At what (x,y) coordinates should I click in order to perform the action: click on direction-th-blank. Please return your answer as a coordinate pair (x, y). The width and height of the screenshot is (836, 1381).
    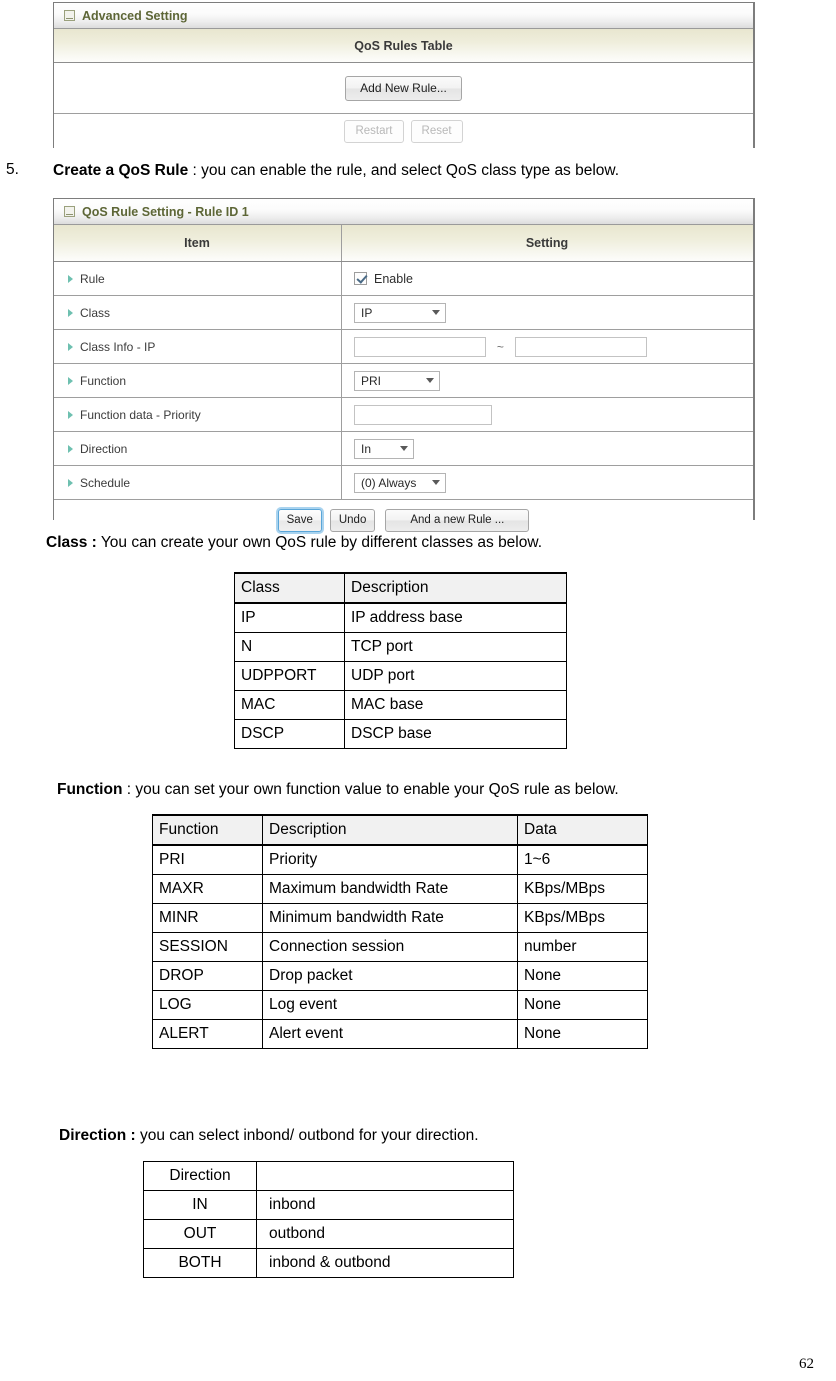
    Looking at the image, I should click on (385, 1176).